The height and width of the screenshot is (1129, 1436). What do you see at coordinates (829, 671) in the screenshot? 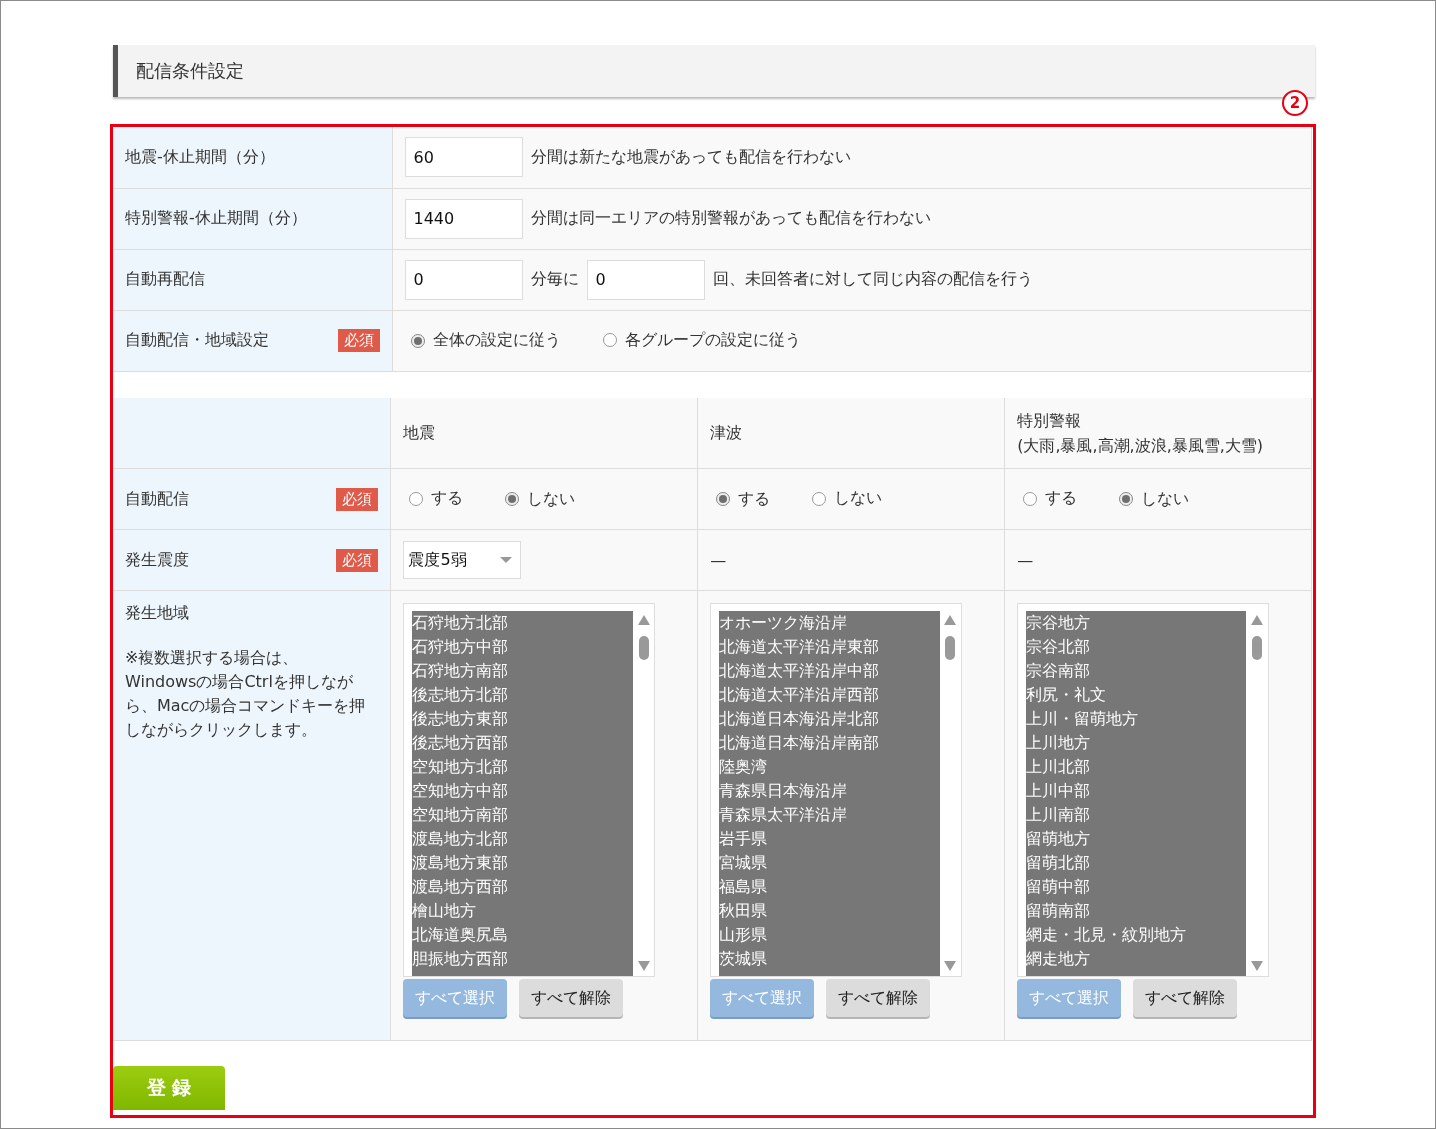
I see `list-option: 北海道太平洋沿岸中部` at bounding box center [829, 671].